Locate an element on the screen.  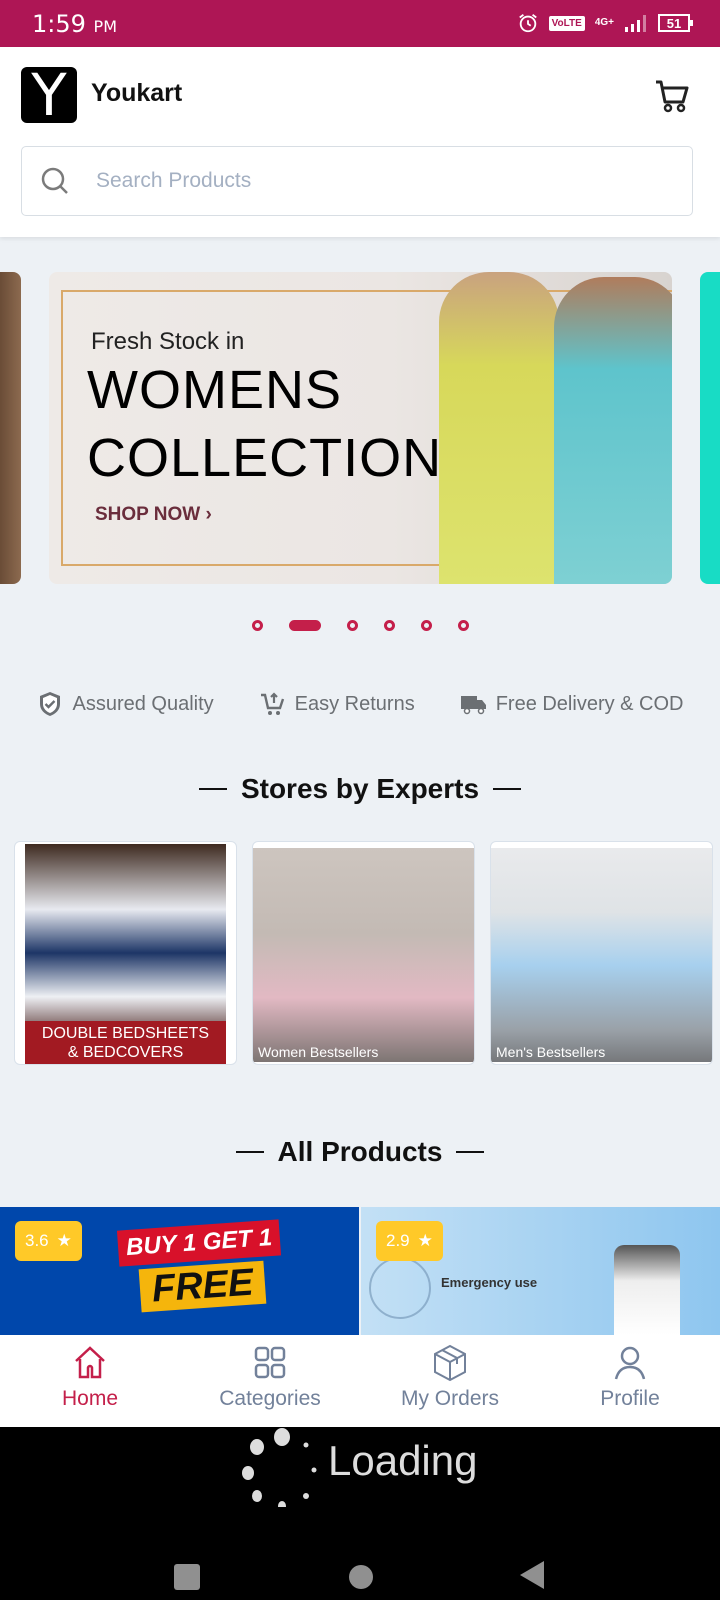
cart-return-icon is located at coordinates (272, 703).